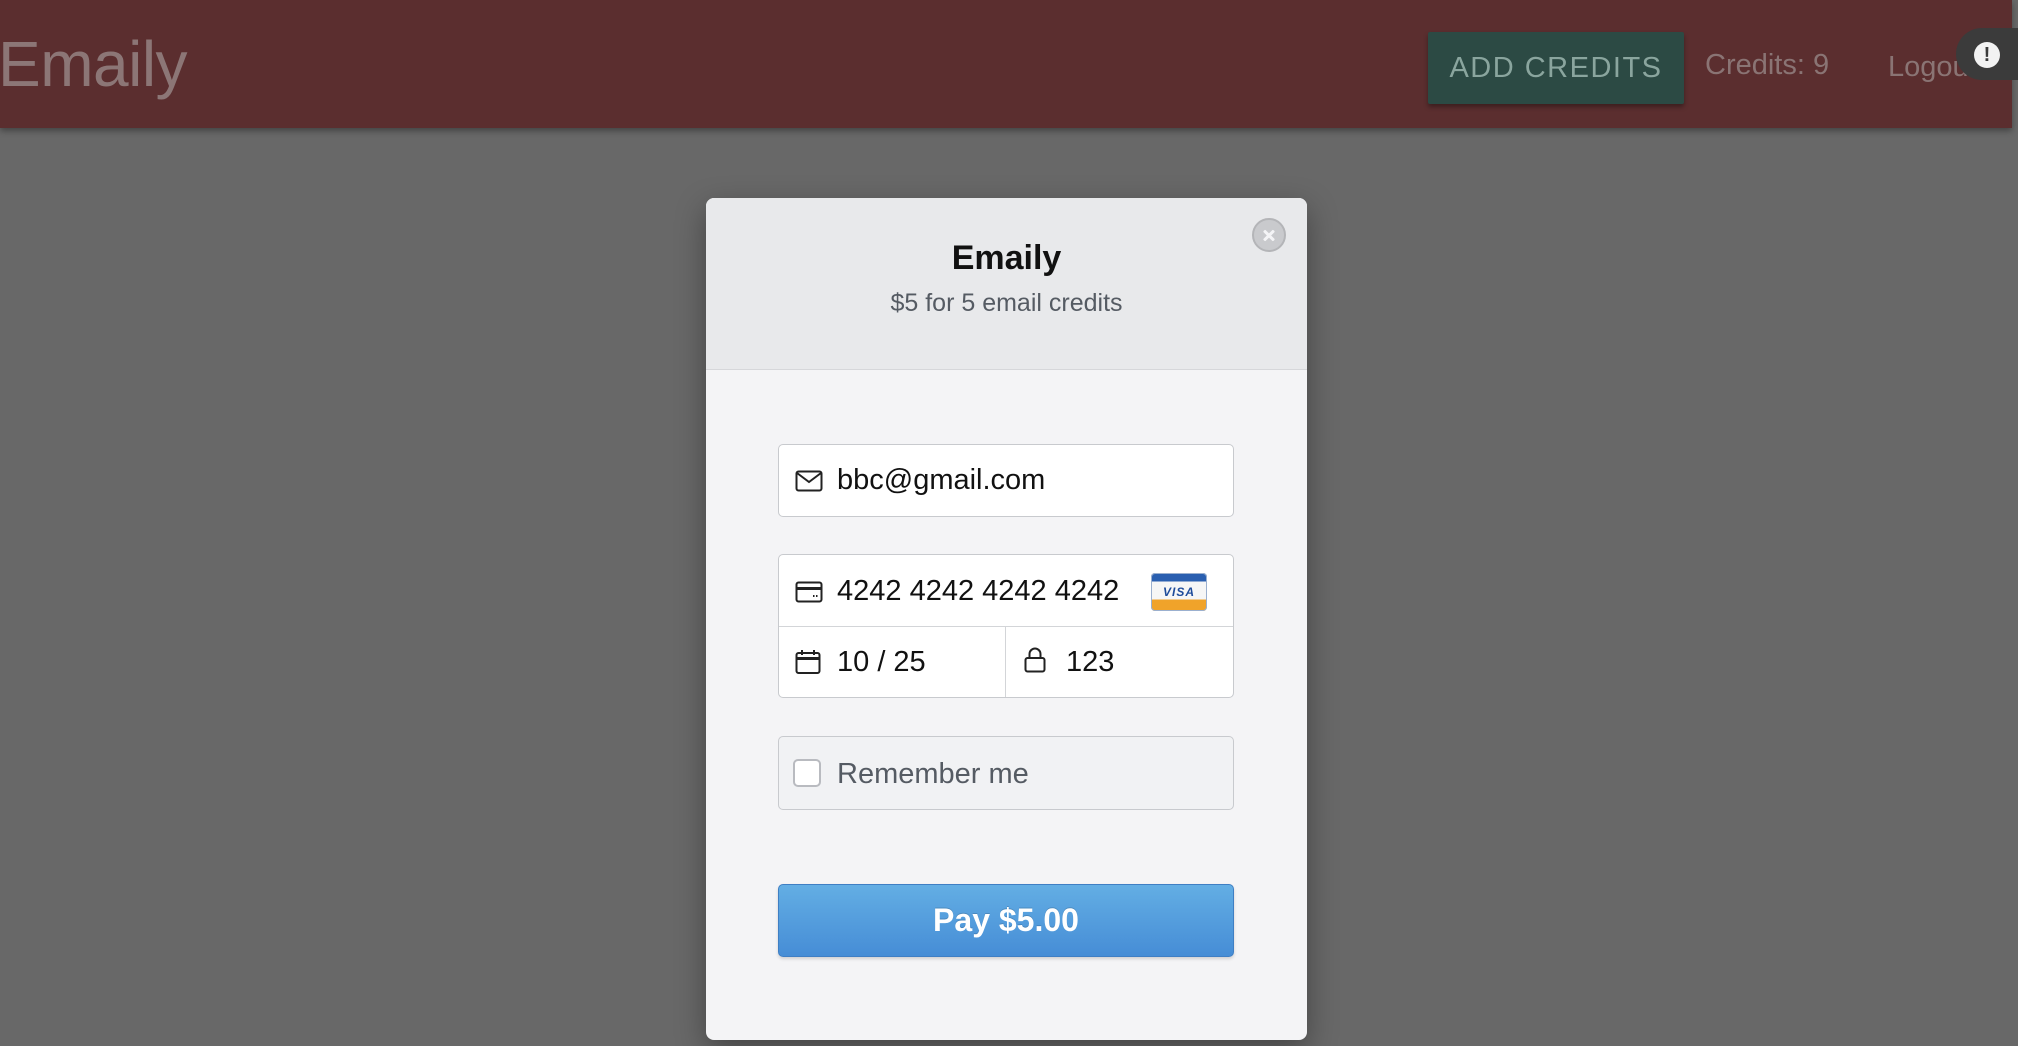 This screenshot has width=2018, height=1046. Describe the element at coordinates (1035, 660) in the screenshot. I see `lock-icon` at that location.